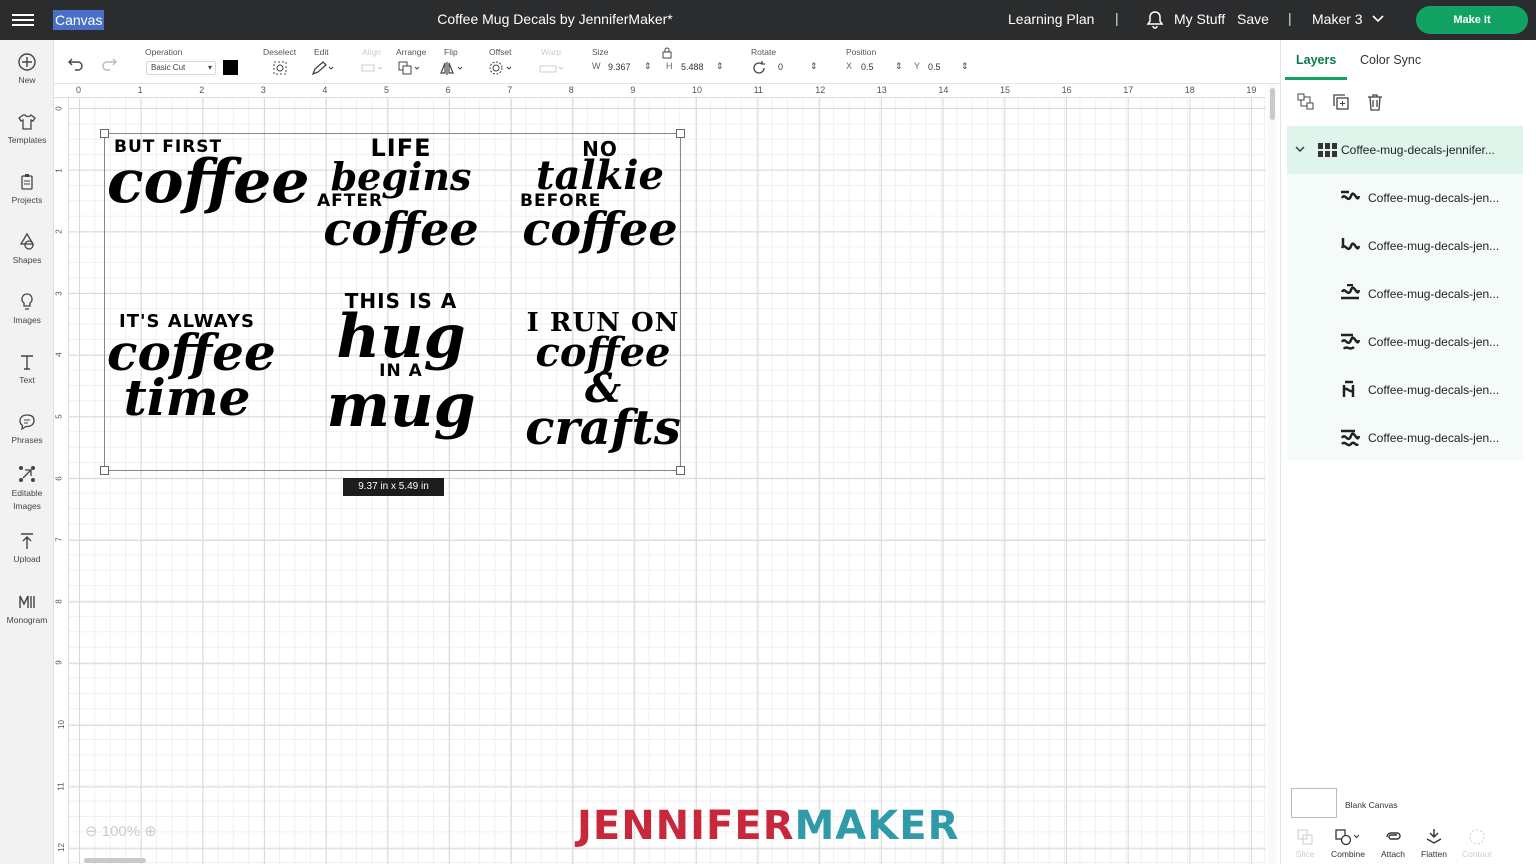  I want to click on ruler-tick-label: 6, so click(59, 478).